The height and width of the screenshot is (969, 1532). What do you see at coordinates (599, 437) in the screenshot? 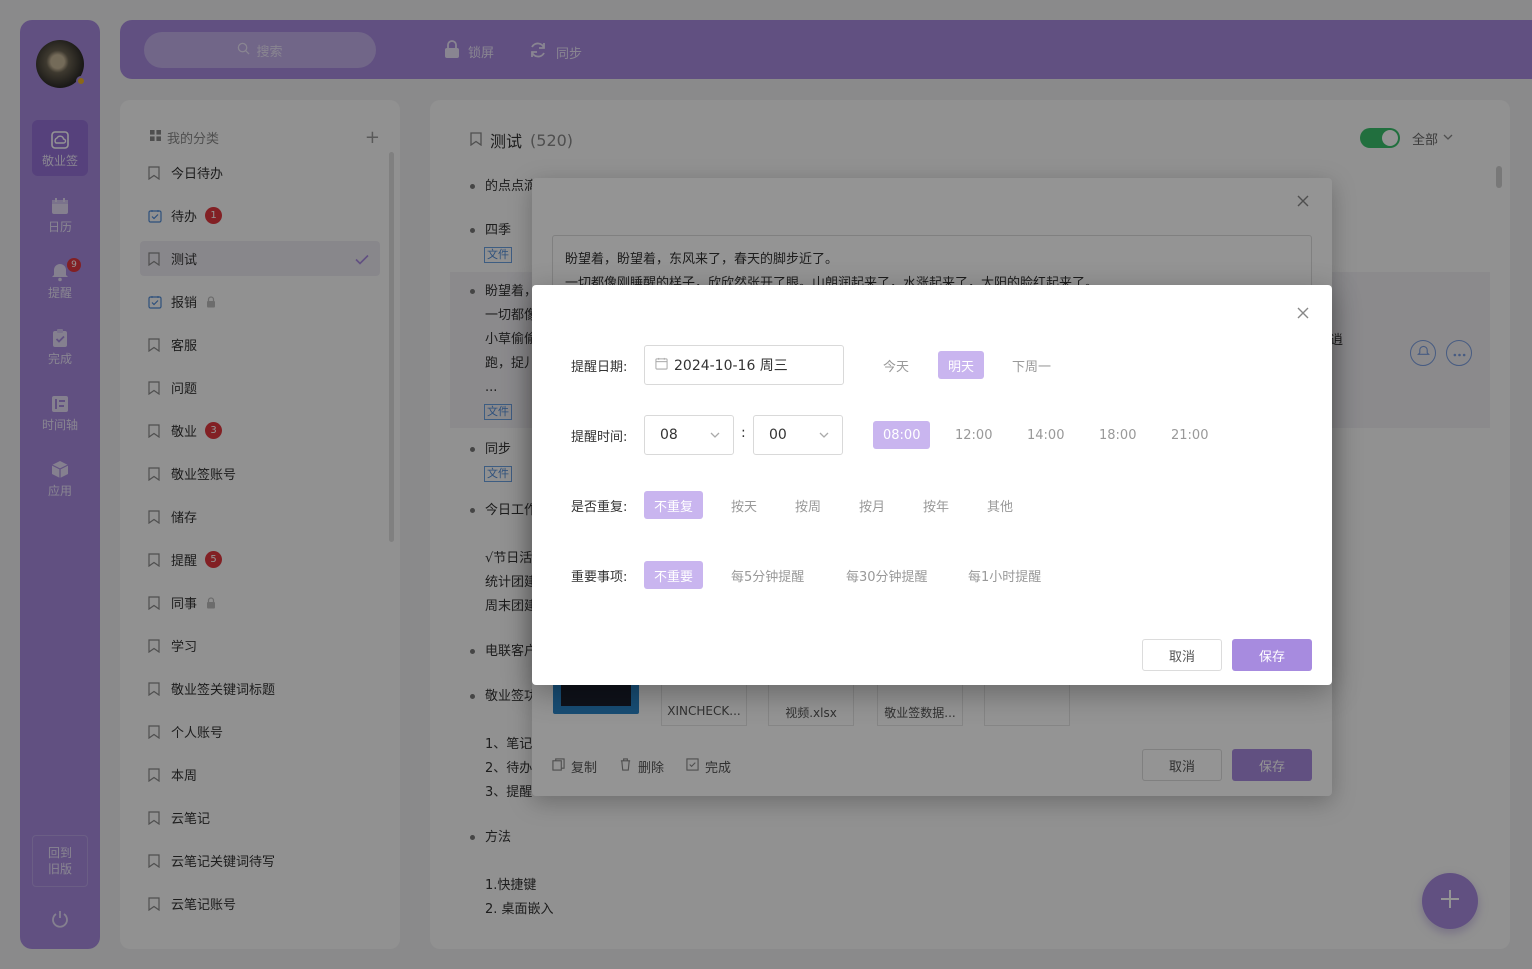
I see `reminder-time-label: 提醒时间:` at bounding box center [599, 437].